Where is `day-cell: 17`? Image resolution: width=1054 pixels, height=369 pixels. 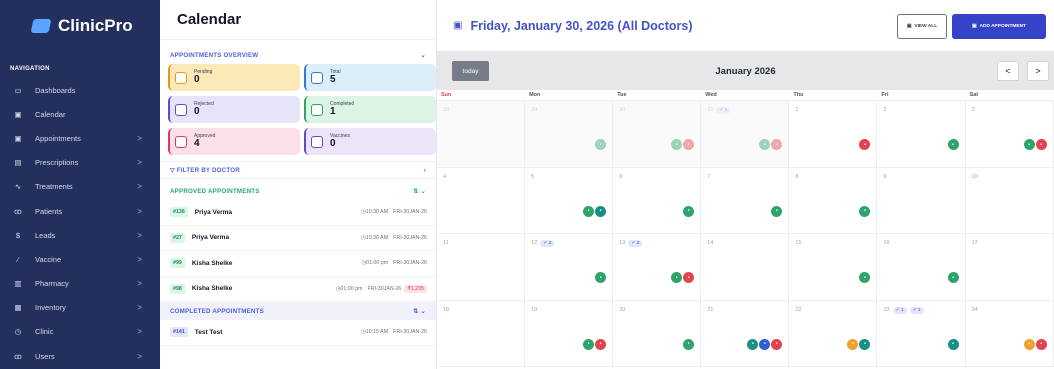
day-cell: 17 is located at coordinates (1009, 267).